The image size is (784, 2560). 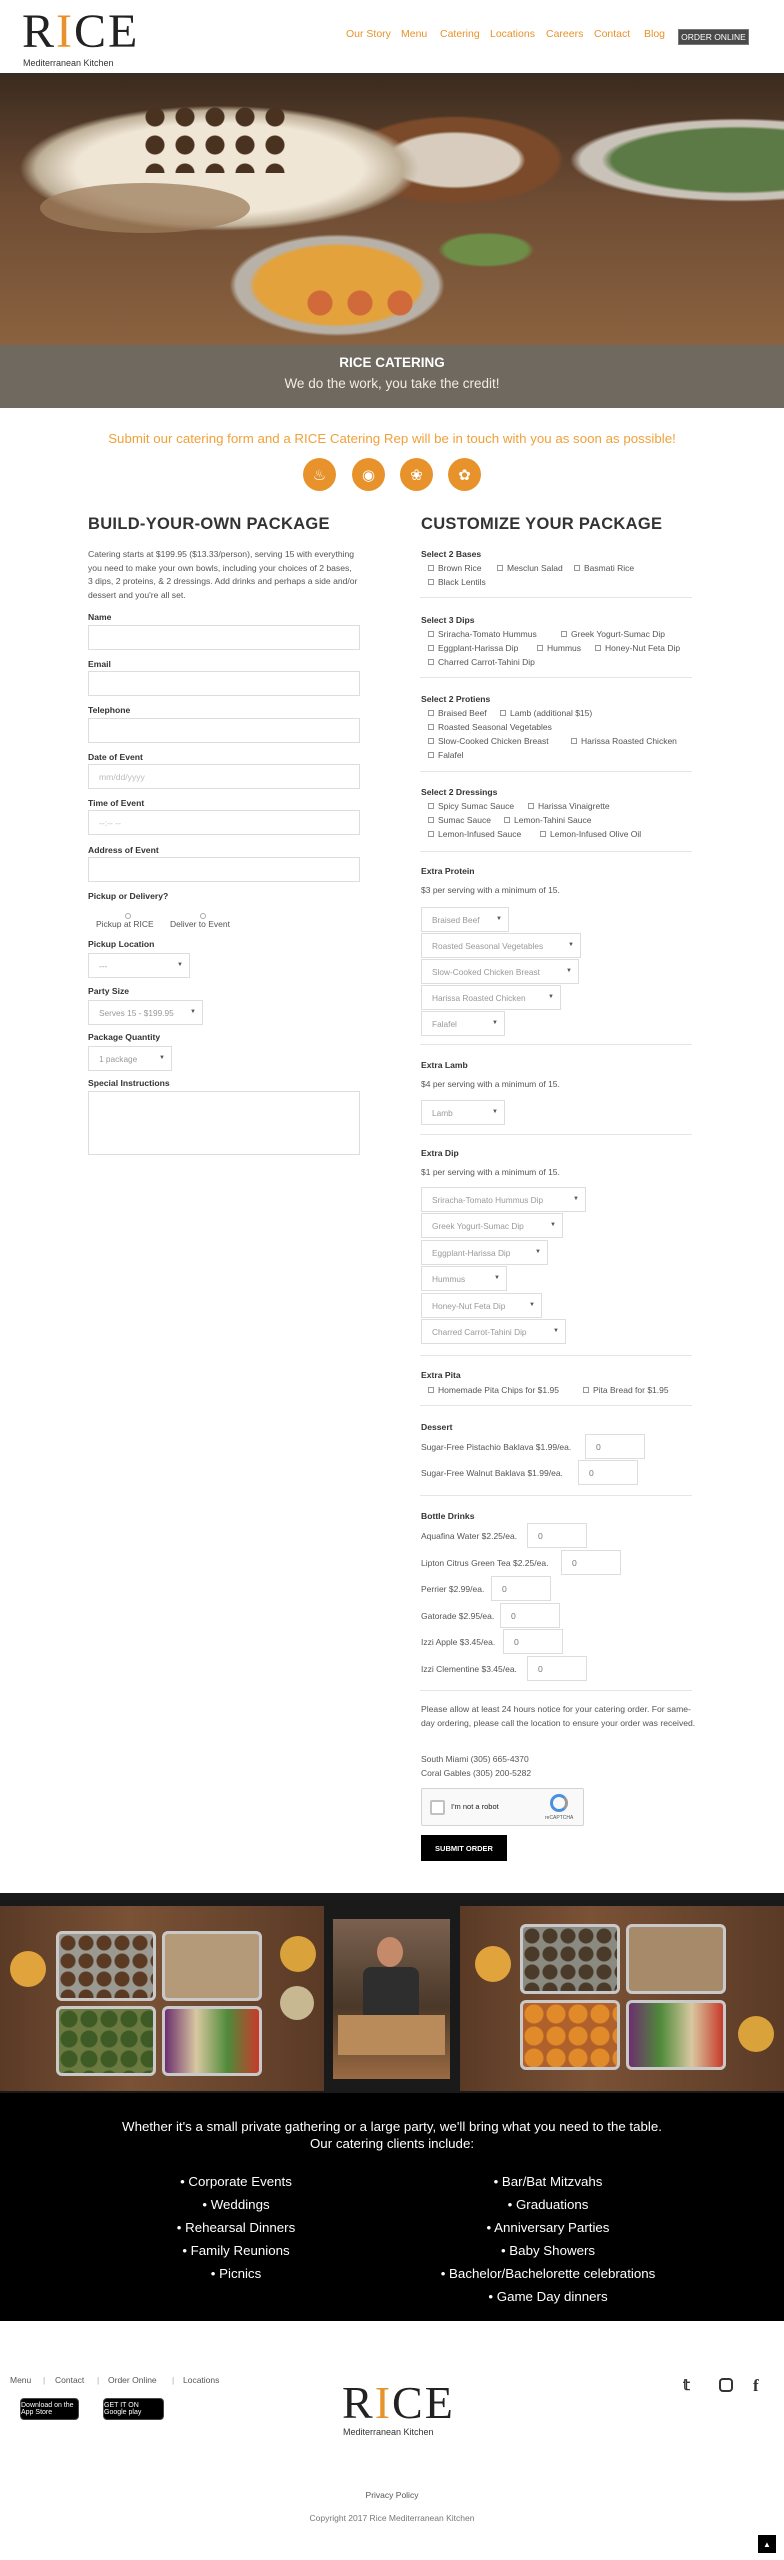 I want to click on package-quantity-select: 1 package ▼, so click(x=130, y=1058).